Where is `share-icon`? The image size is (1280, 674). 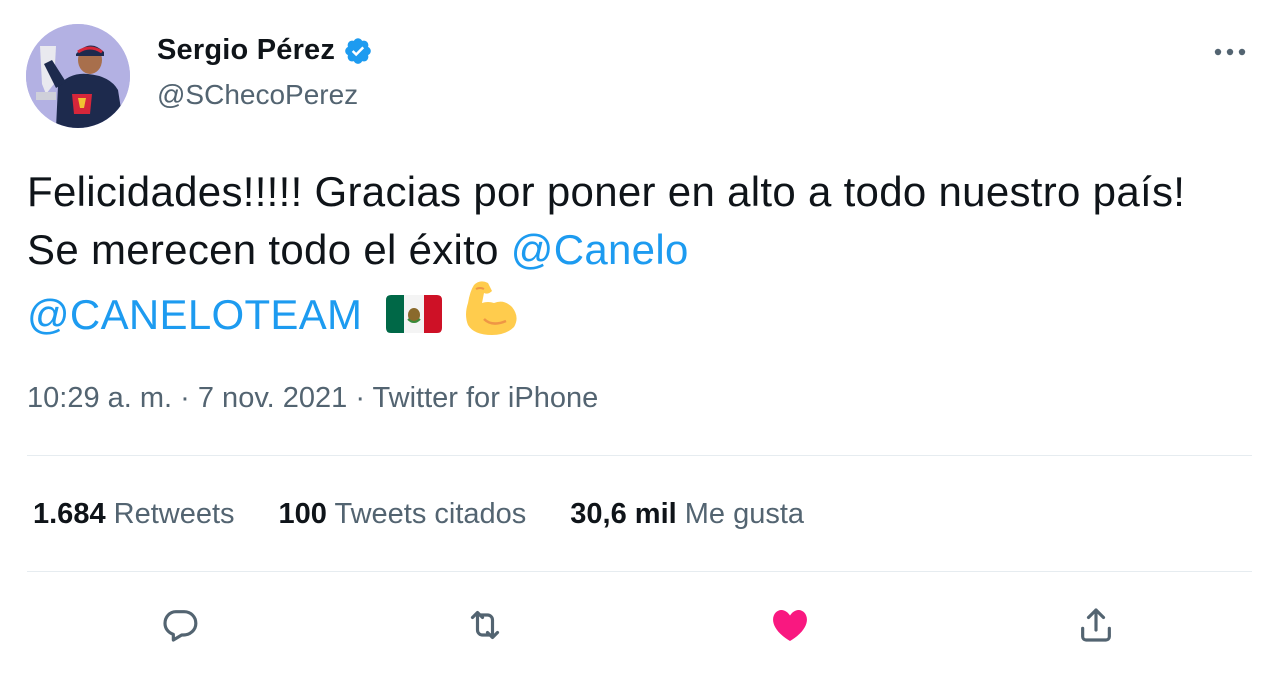
share-icon is located at coordinates (1096, 625).